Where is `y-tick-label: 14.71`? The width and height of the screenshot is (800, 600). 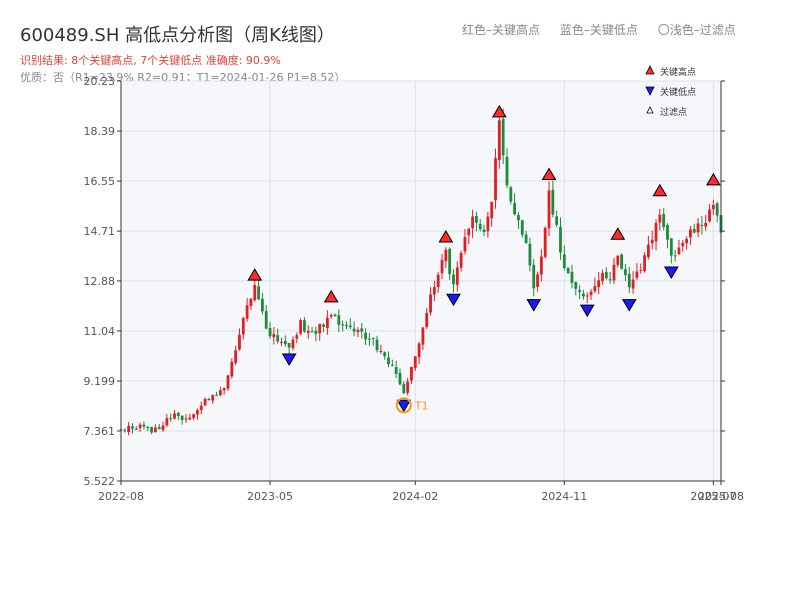
y-tick-label: 14.71 is located at coordinates (100, 231).